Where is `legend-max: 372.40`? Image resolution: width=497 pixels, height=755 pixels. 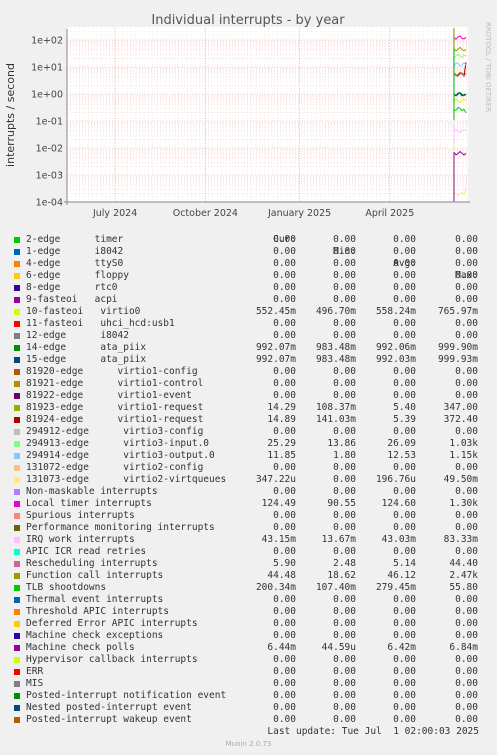
legend-max: 372.40 is located at coordinates (460, 419).